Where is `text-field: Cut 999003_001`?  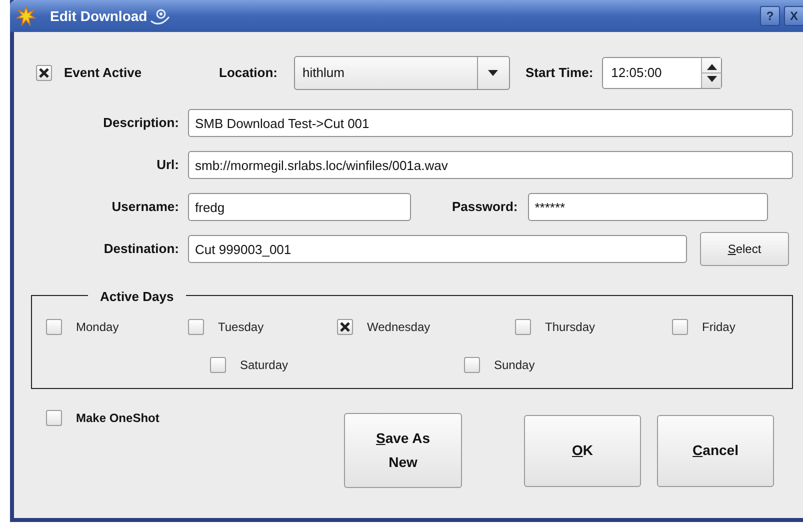
text-field: Cut 999003_001 is located at coordinates (437, 249).